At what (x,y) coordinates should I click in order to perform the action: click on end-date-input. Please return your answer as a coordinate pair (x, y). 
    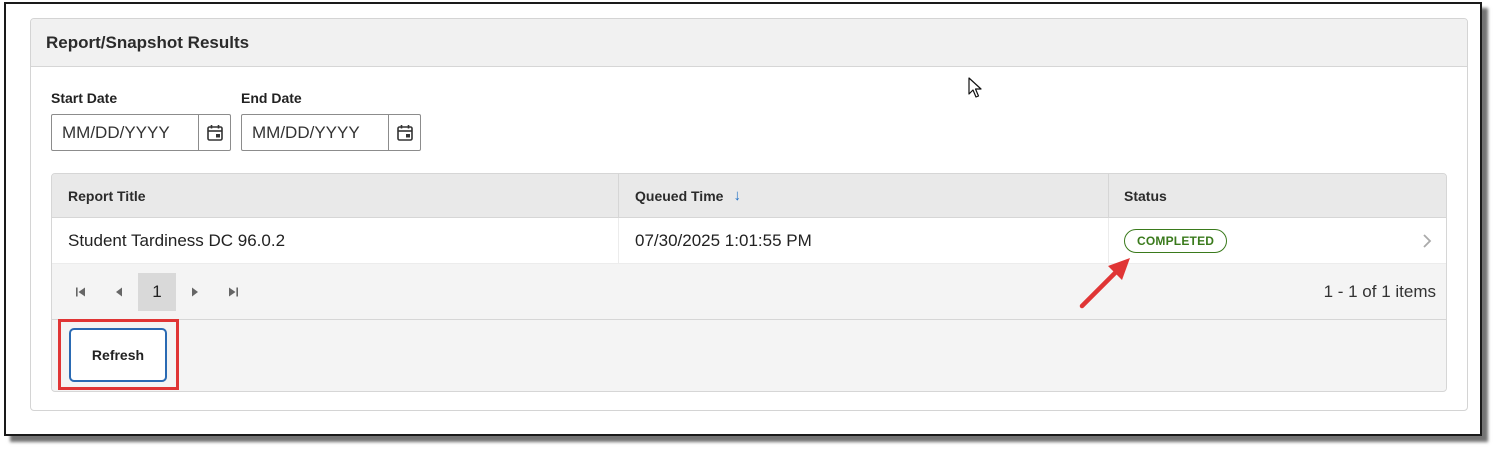
    Looking at the image, I should click on (315, 132).